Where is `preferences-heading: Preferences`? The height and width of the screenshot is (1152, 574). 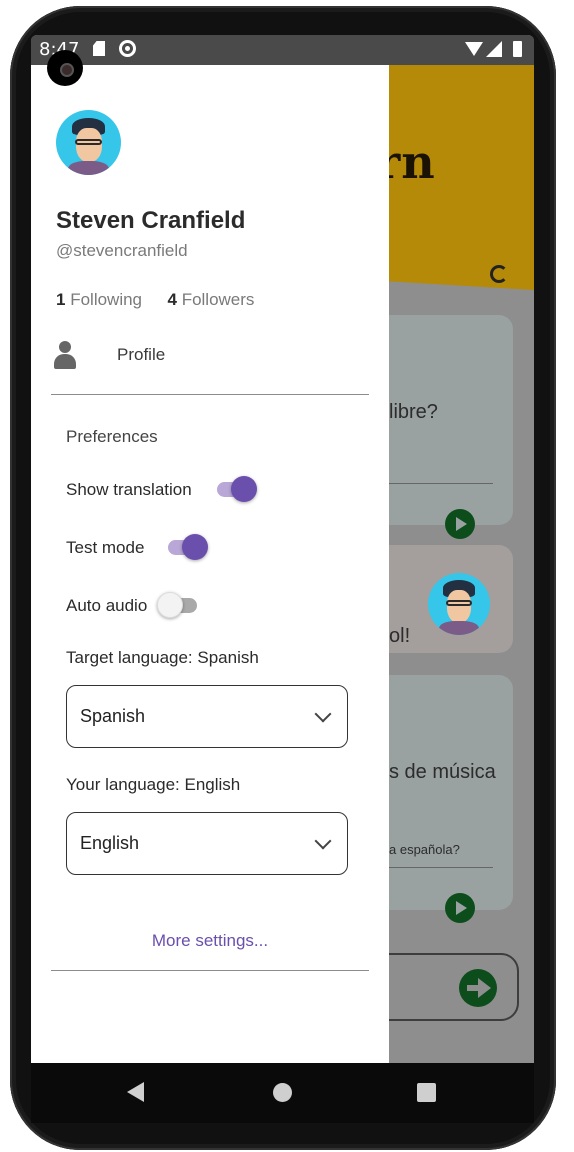 preferences-heading: Preferences is located at coordinates (112, 436).